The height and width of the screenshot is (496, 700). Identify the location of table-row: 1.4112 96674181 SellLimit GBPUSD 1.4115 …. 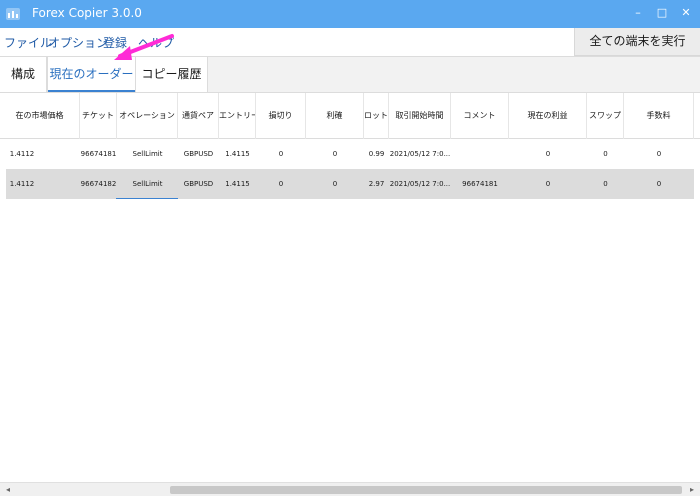
(350, 154).